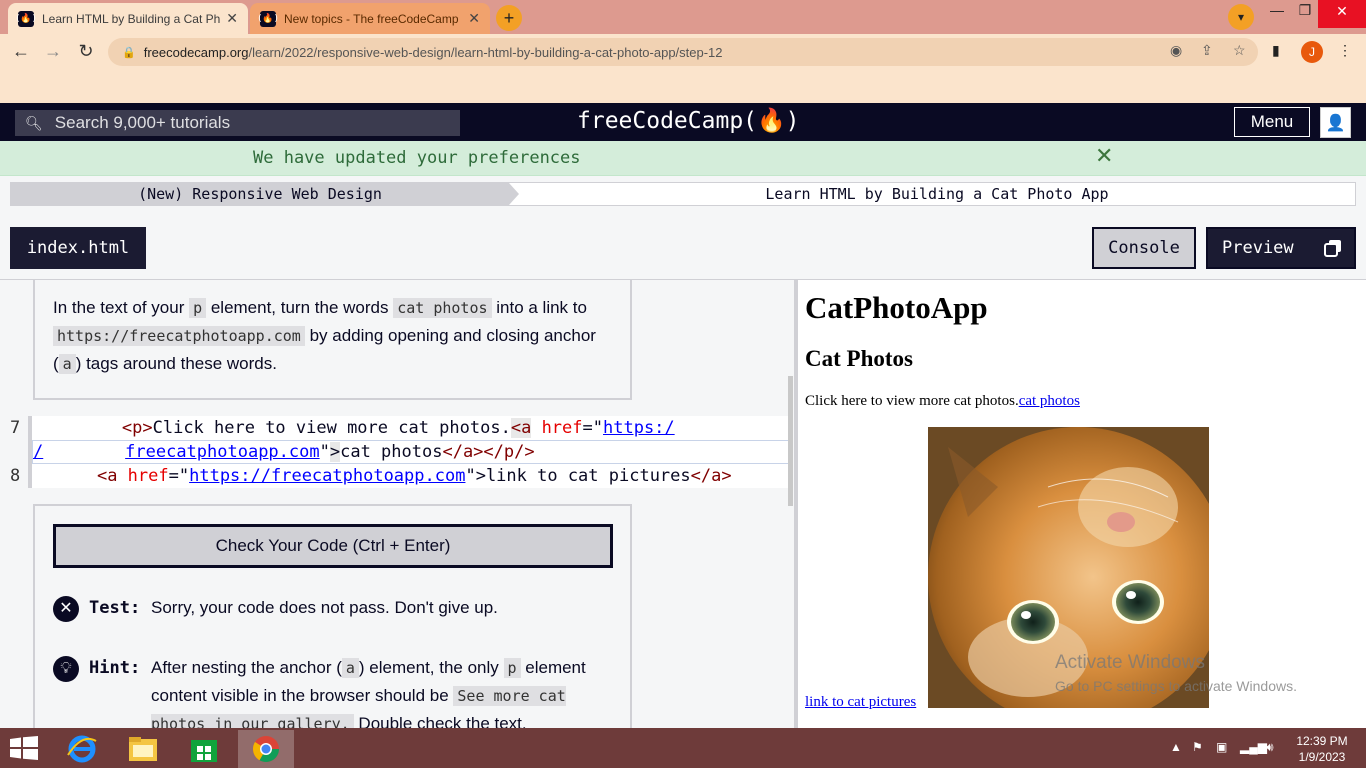 Image resolution: width=1366 pixels, height=768 pixels. Describe the element at coordinates (859, 358) in the screenshot. I see `preview-subheading: Cat Photos` at that location.